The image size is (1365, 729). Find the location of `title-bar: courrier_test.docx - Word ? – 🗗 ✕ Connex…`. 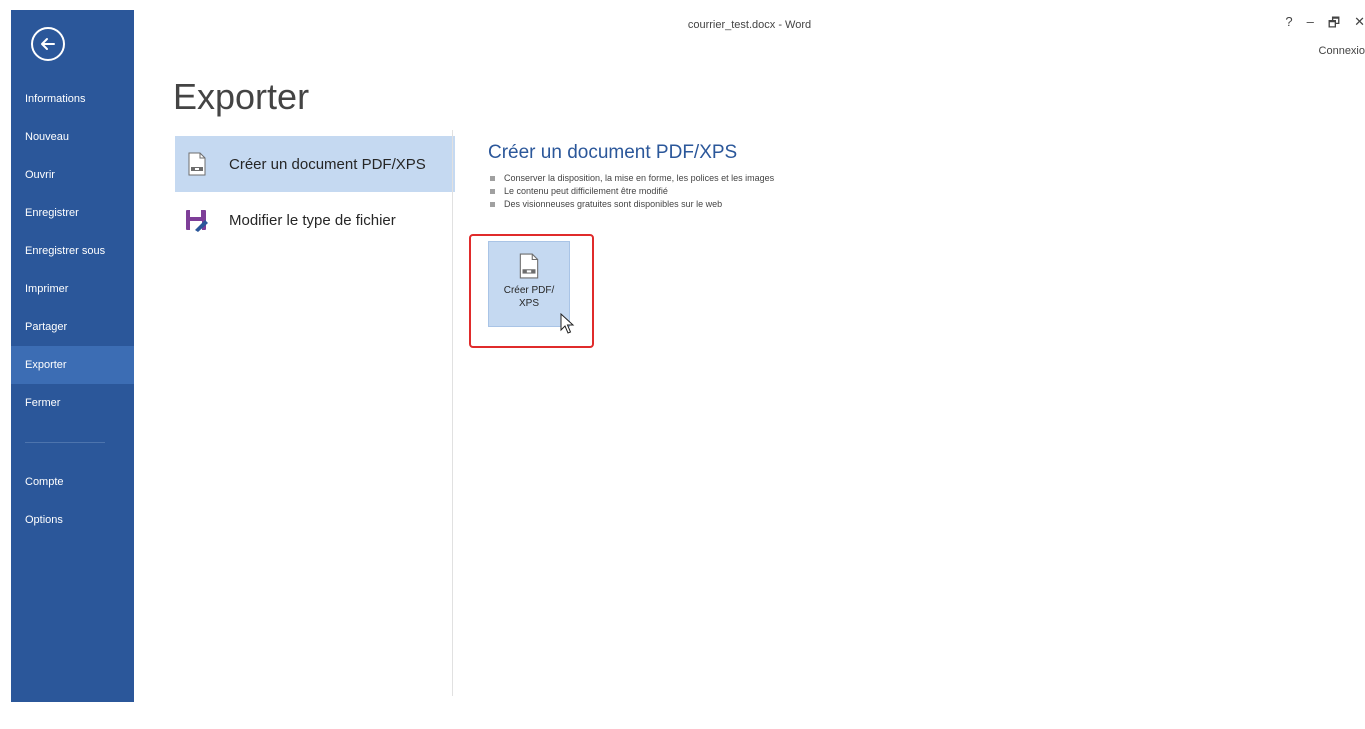

title-bar: courrier_test.docx - Word ? – 🗗 ✕ Connex… is located at coordinates (749, 33).